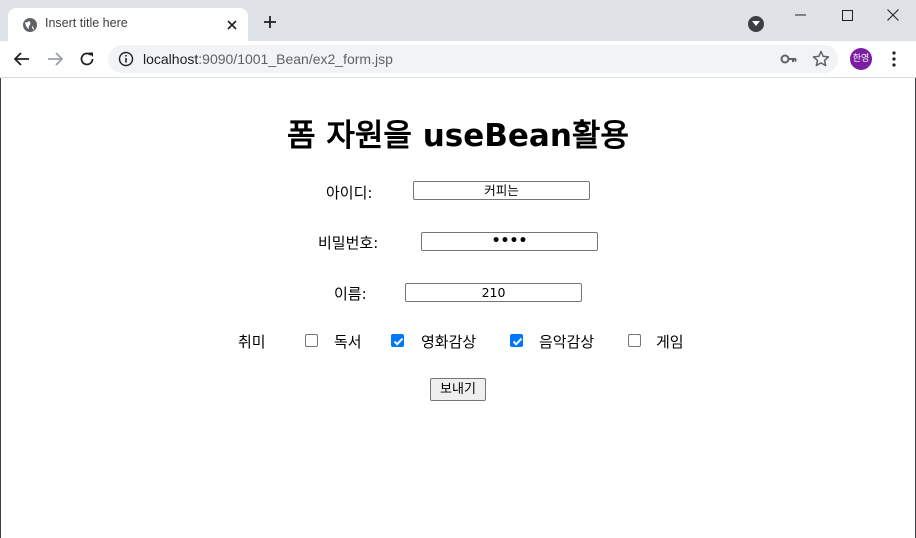 This screenshot has height=538, width=916. I want to click on name-input: 210, so click(493, 292).